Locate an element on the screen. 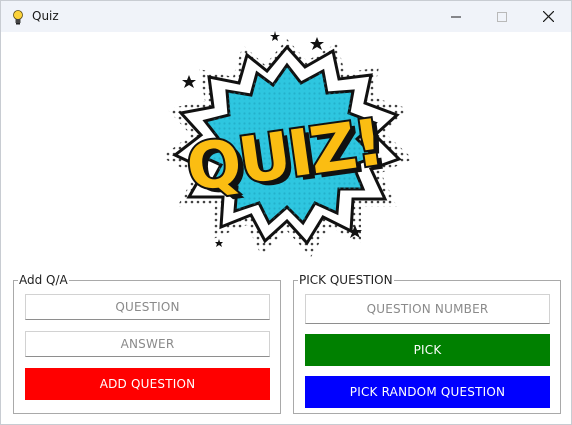 The width and height of the screenshot is (572, 425). pick-random-question-button-label: PICK RANDOM QUESTION is located at coordinates (427, 392).